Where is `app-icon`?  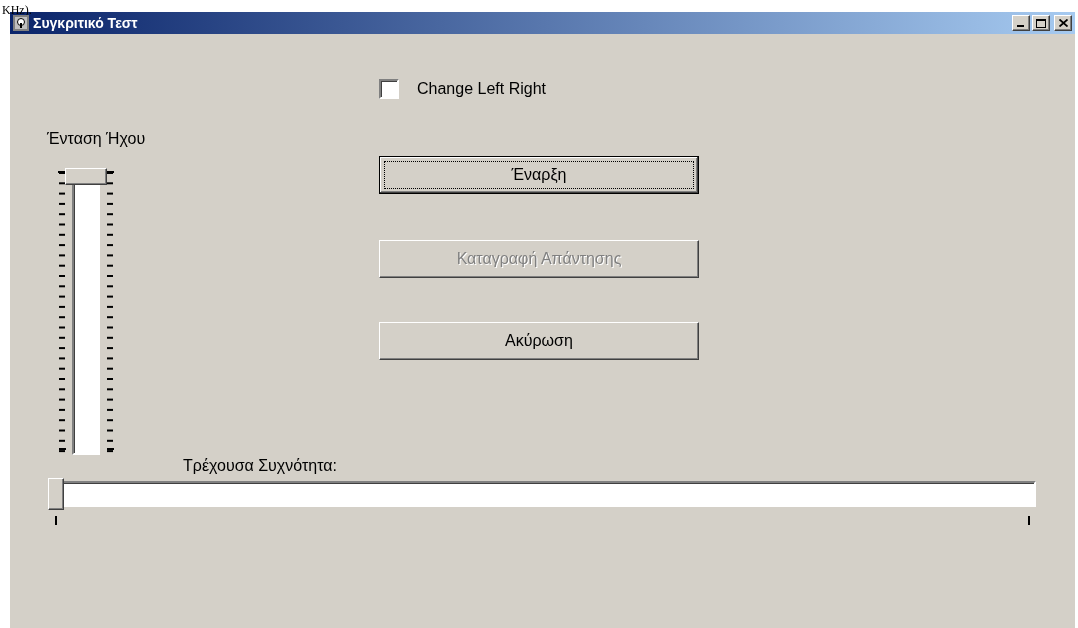 app-icon is located at coordinates (21, 23).